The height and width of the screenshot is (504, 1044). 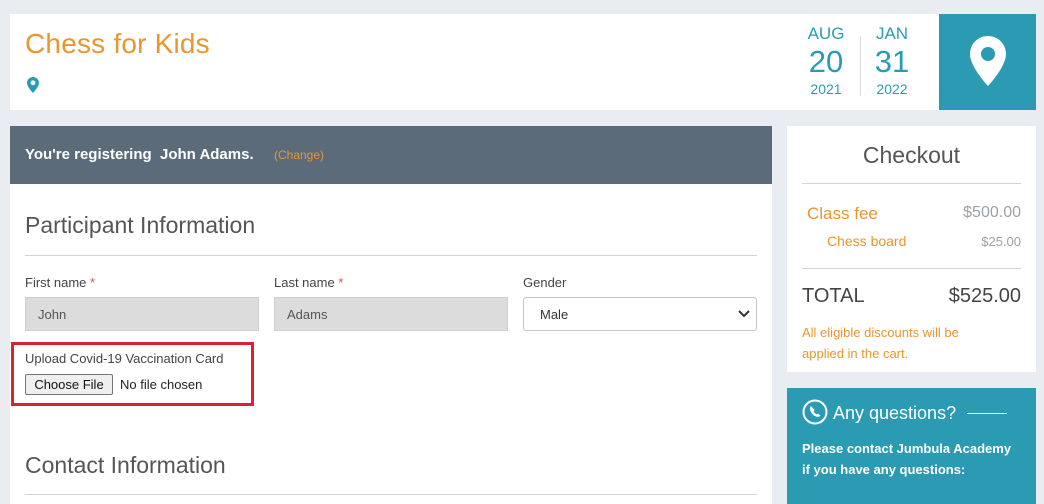 What do you see at coordinates (911, 155) in the screenshot?
I see `checkout-title: Checkout` at bounding box center [911, 155].